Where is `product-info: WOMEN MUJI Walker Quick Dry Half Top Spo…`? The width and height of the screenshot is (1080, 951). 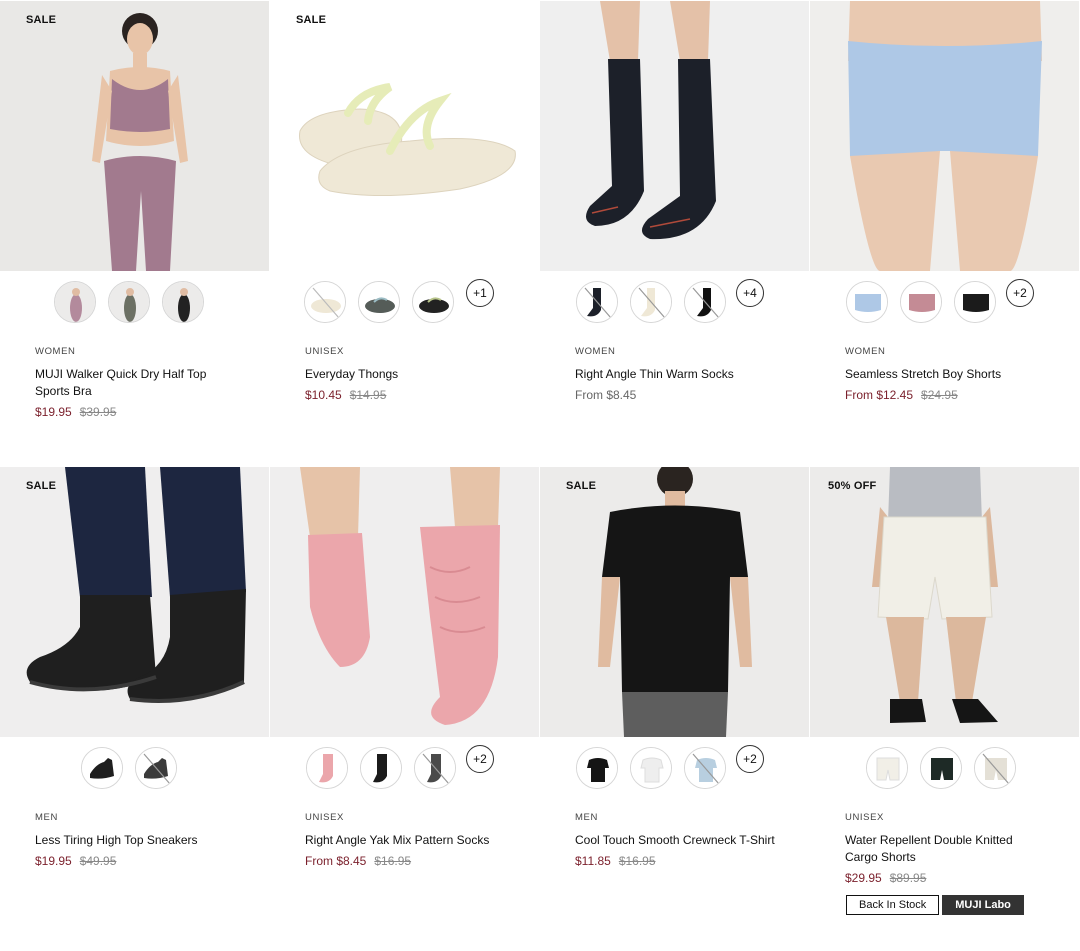
product-info: WOMEN MUJI Walker Quick Dry Half Top Spo… is located at coordinates (135, 383).